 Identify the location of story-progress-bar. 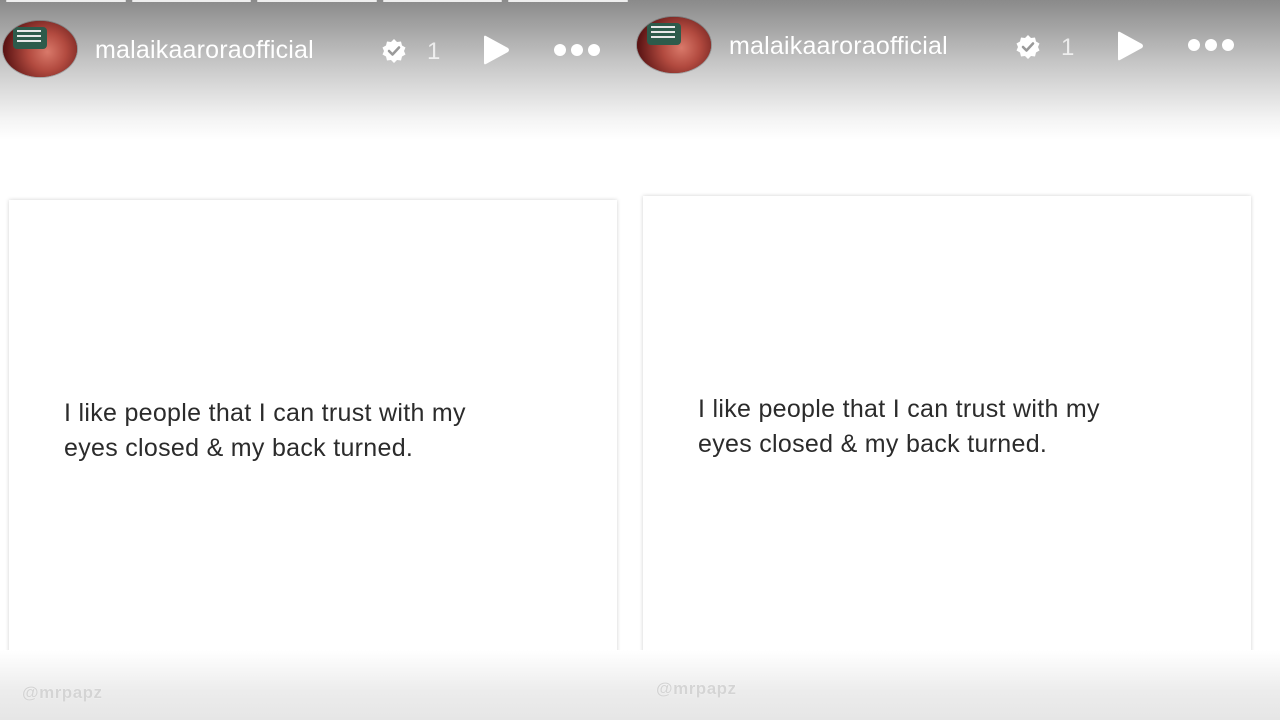
(317, 1).